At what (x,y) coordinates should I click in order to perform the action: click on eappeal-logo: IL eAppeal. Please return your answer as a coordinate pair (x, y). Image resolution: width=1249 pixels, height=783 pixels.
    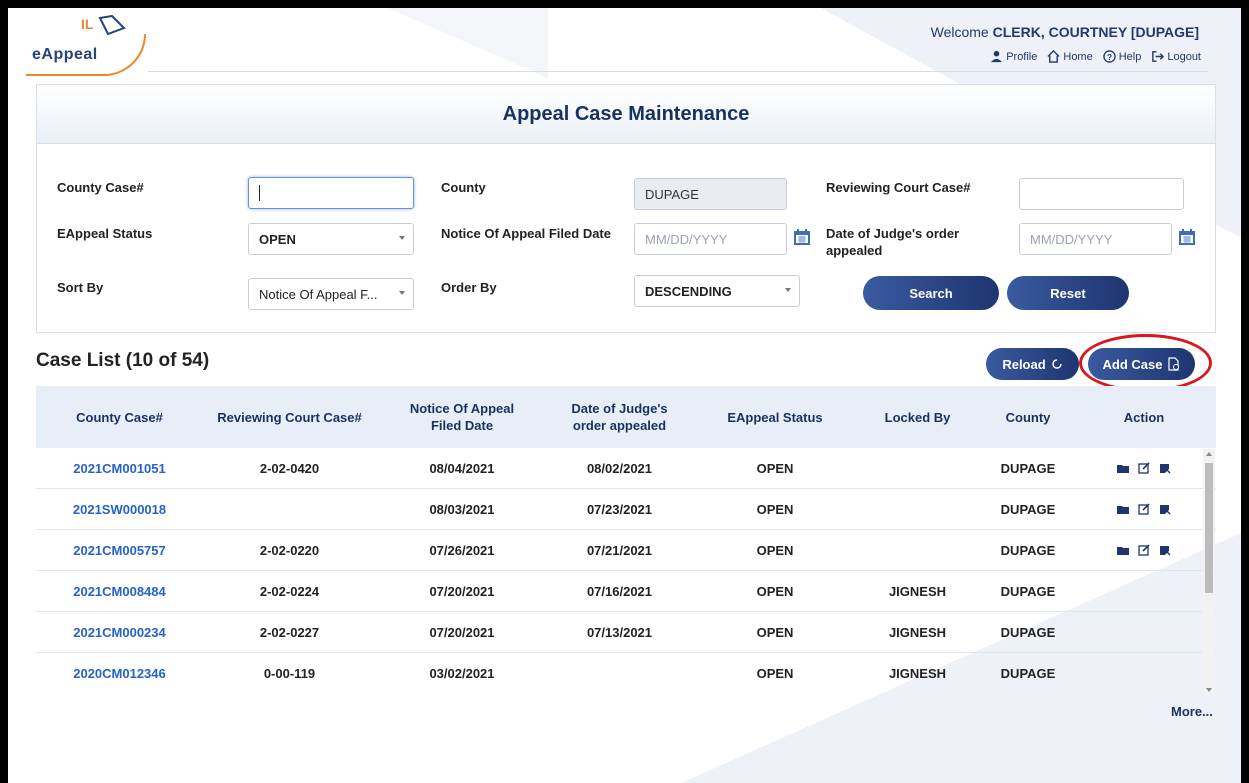
    Looking at the image, I should click on (91, 45).